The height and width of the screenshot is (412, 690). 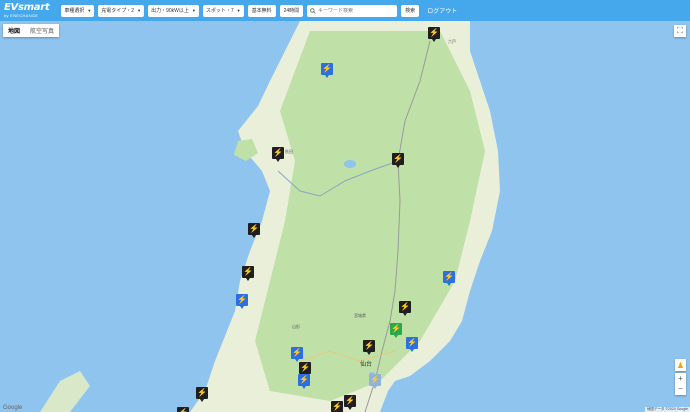 What do you see at coordinates (356, 10) in the screenshot?
I see `search-input` at bounding box center [356, 10].